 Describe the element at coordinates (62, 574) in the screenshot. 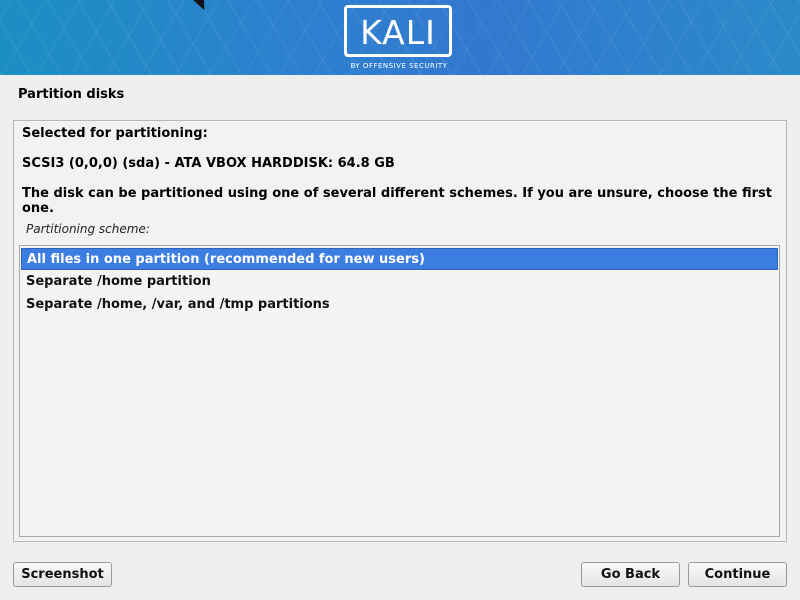

I see `screenshot-button: Screenshot` at that location.